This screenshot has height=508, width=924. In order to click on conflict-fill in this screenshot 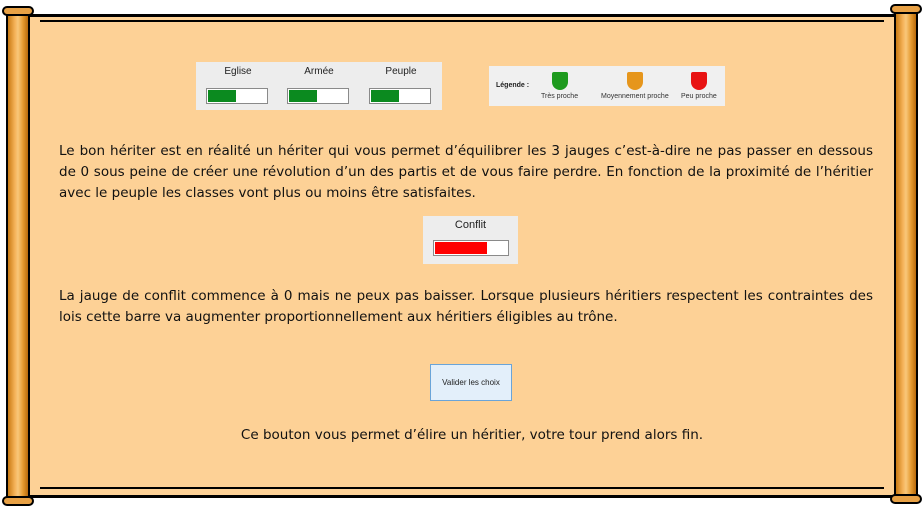, I will do `click(461, 248)`.